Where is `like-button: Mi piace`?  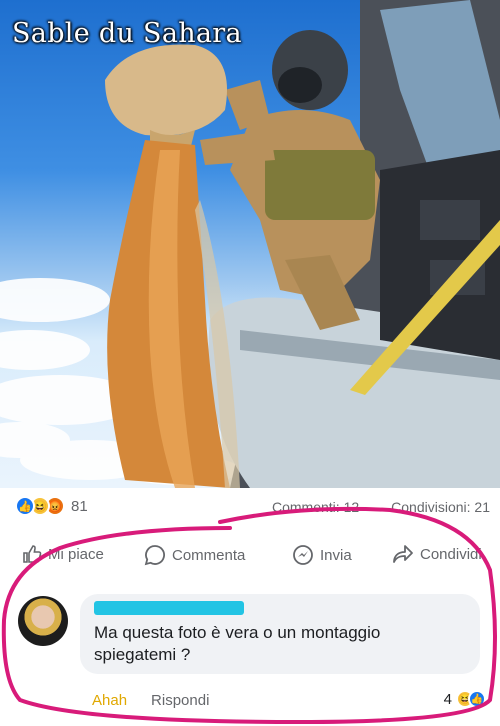
like-button: Mi piace is located at coordinates (63, 554).